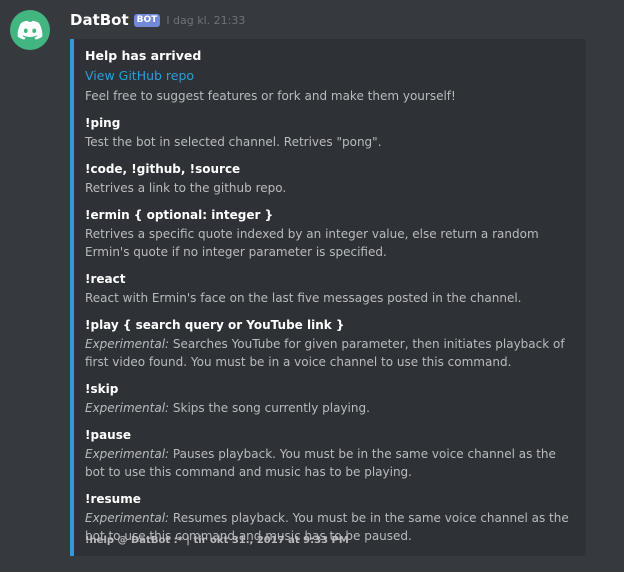 This screenshot has width=624, height=572. I want to click on field-value-text: Retrives a link to the github repo., so click(186, 188).